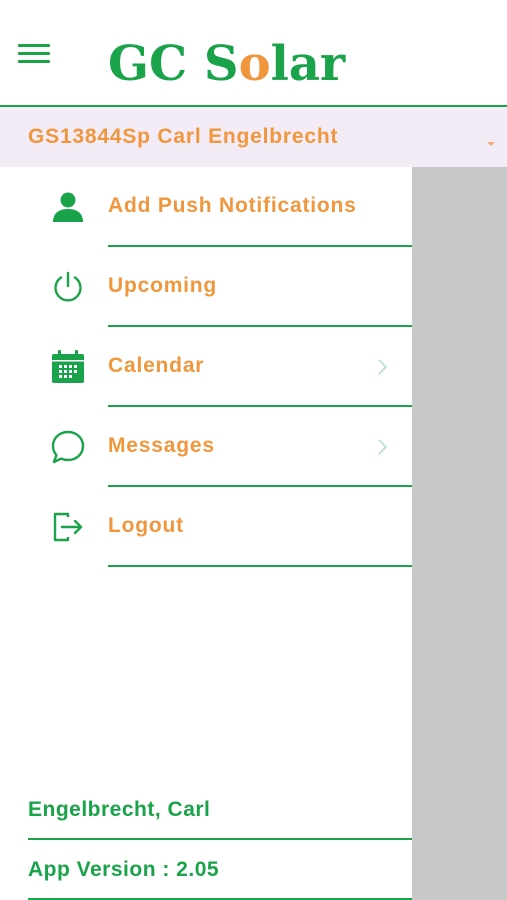 Image resolution: width=507 pixels, height=900 pixels. Describe the element at coordinates (206, 527) in the screenshot. I see `menu-item-logout: Logout` at that location.